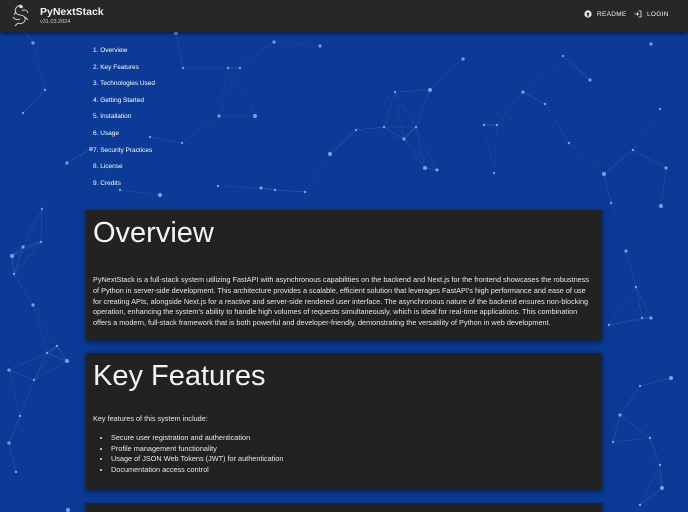  What do you see at coordinates (124, 71) in the screenshot?
I see `toc-item-key-features: 2. Key Features` at bounding box center [124, 71].